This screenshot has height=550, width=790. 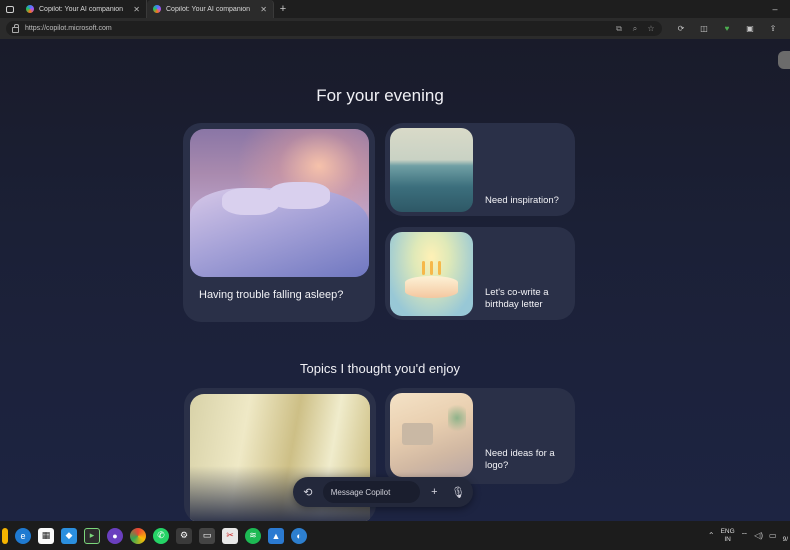 I want to click on microphone-icon: 🎙, so click(x=458, y=492).